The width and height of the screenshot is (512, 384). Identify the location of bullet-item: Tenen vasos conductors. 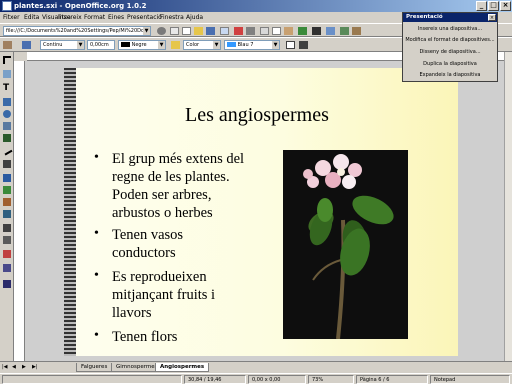
(196, 244).